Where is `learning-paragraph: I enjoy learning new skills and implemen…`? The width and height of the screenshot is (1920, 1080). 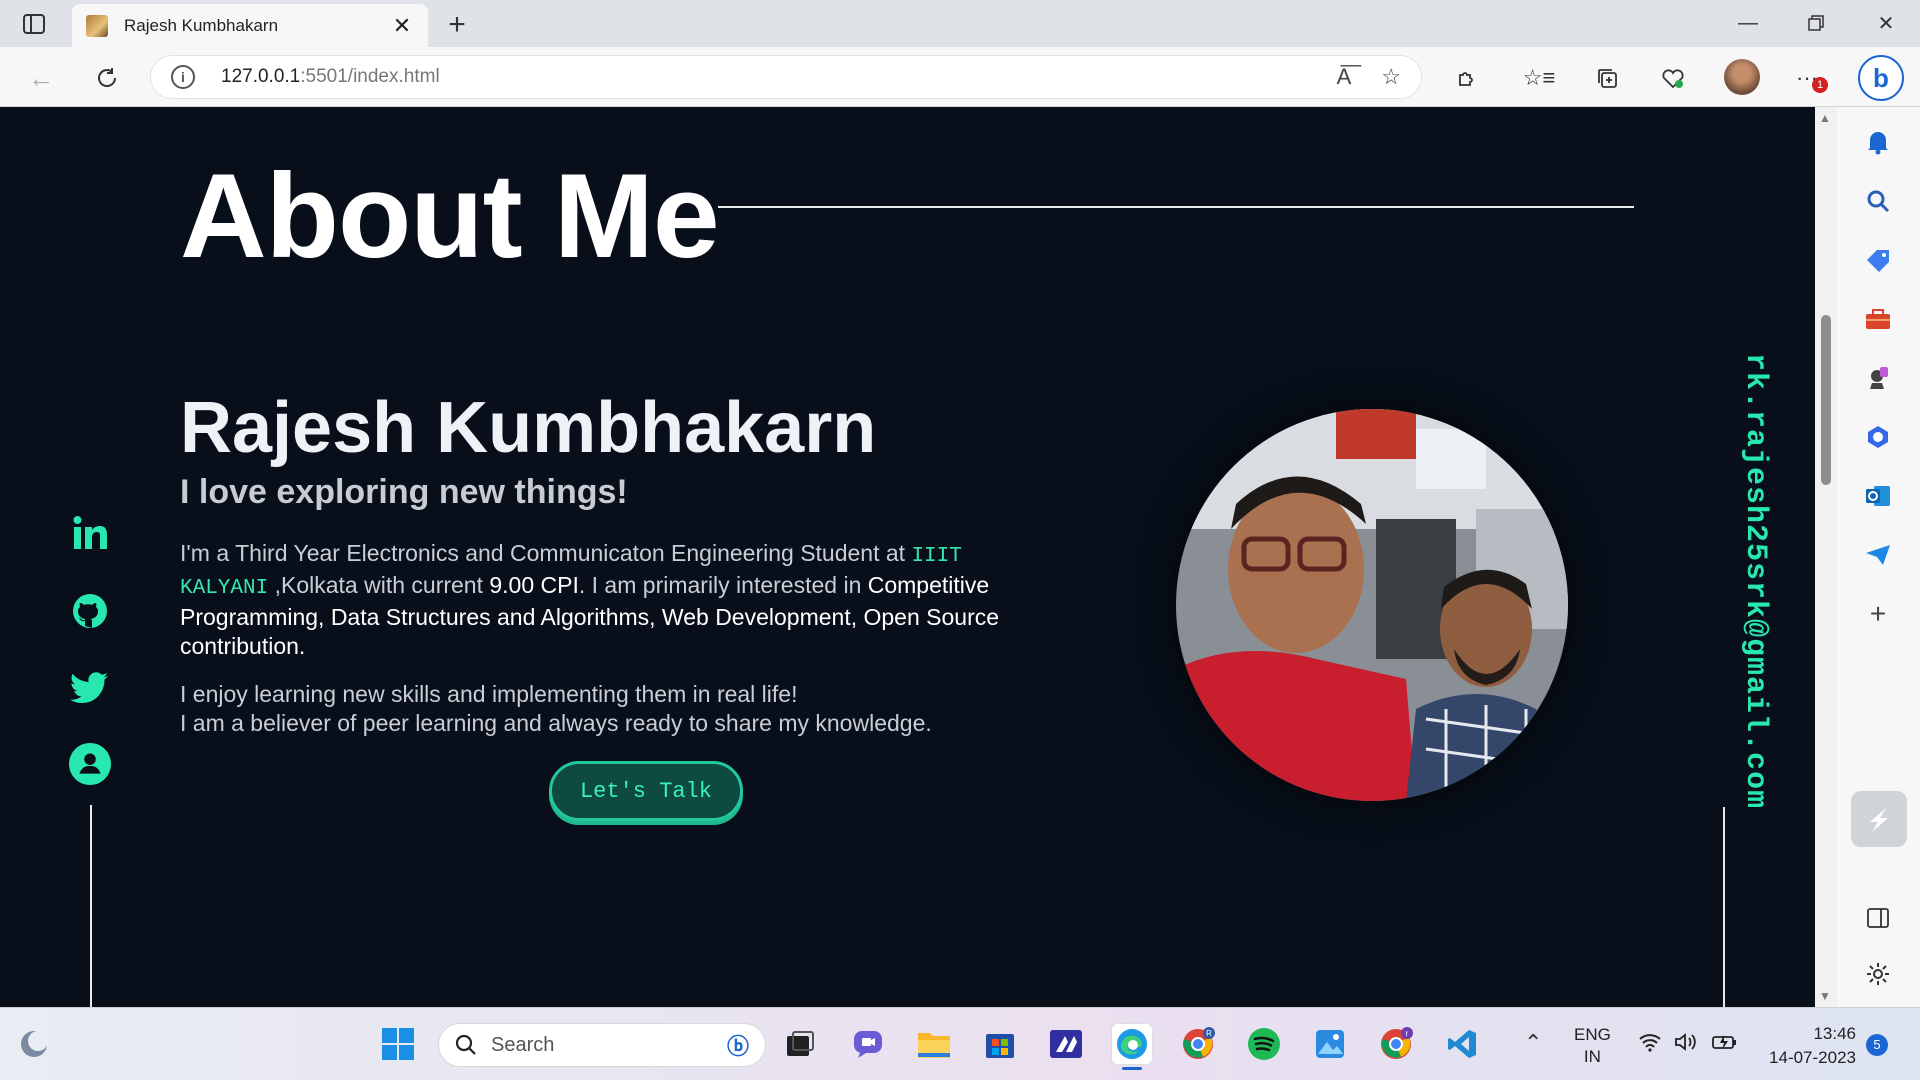 learning-paragraph: I enjoy learning new skills and implemen… is located at coordinates (556, 708).